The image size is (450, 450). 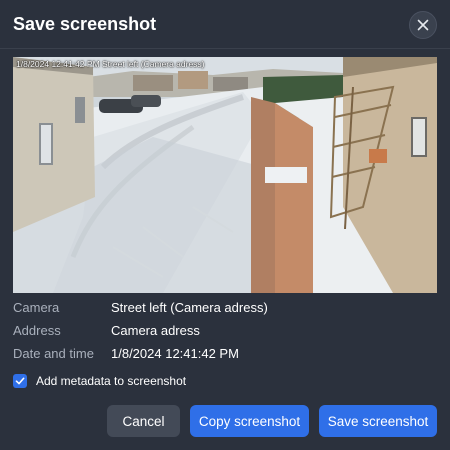 I want to click on add-metadata-checkbox, so click(x=20, y=381).